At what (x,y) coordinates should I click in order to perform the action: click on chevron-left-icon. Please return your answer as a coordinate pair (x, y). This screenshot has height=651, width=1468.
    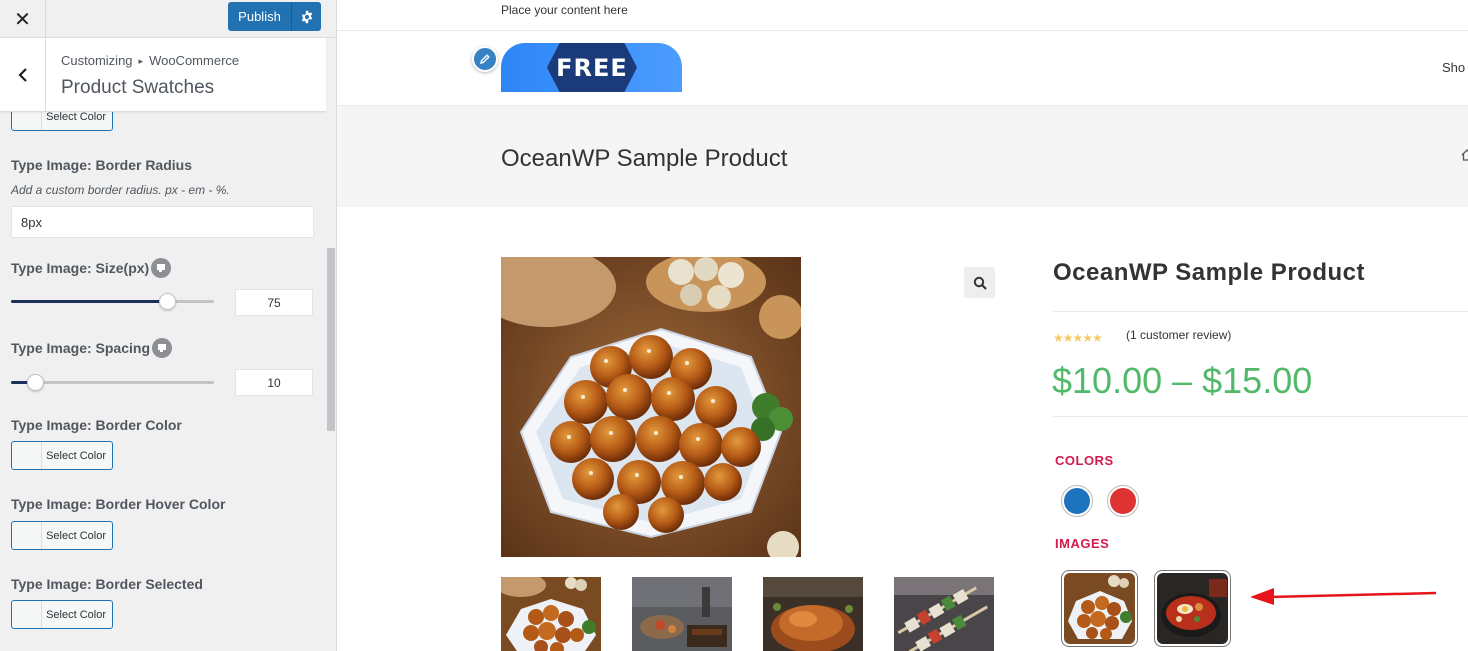
    Looking at the image, I should click on (22, 75).